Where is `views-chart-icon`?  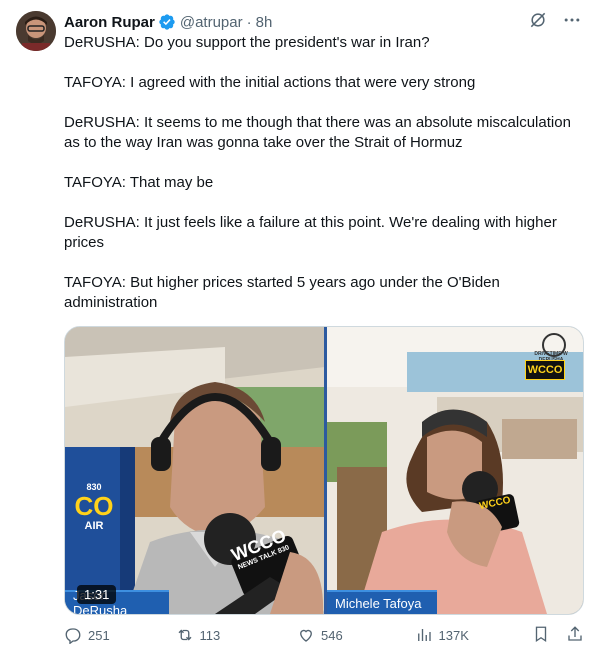
views-chart-icon is located at coordinates (424, 635).